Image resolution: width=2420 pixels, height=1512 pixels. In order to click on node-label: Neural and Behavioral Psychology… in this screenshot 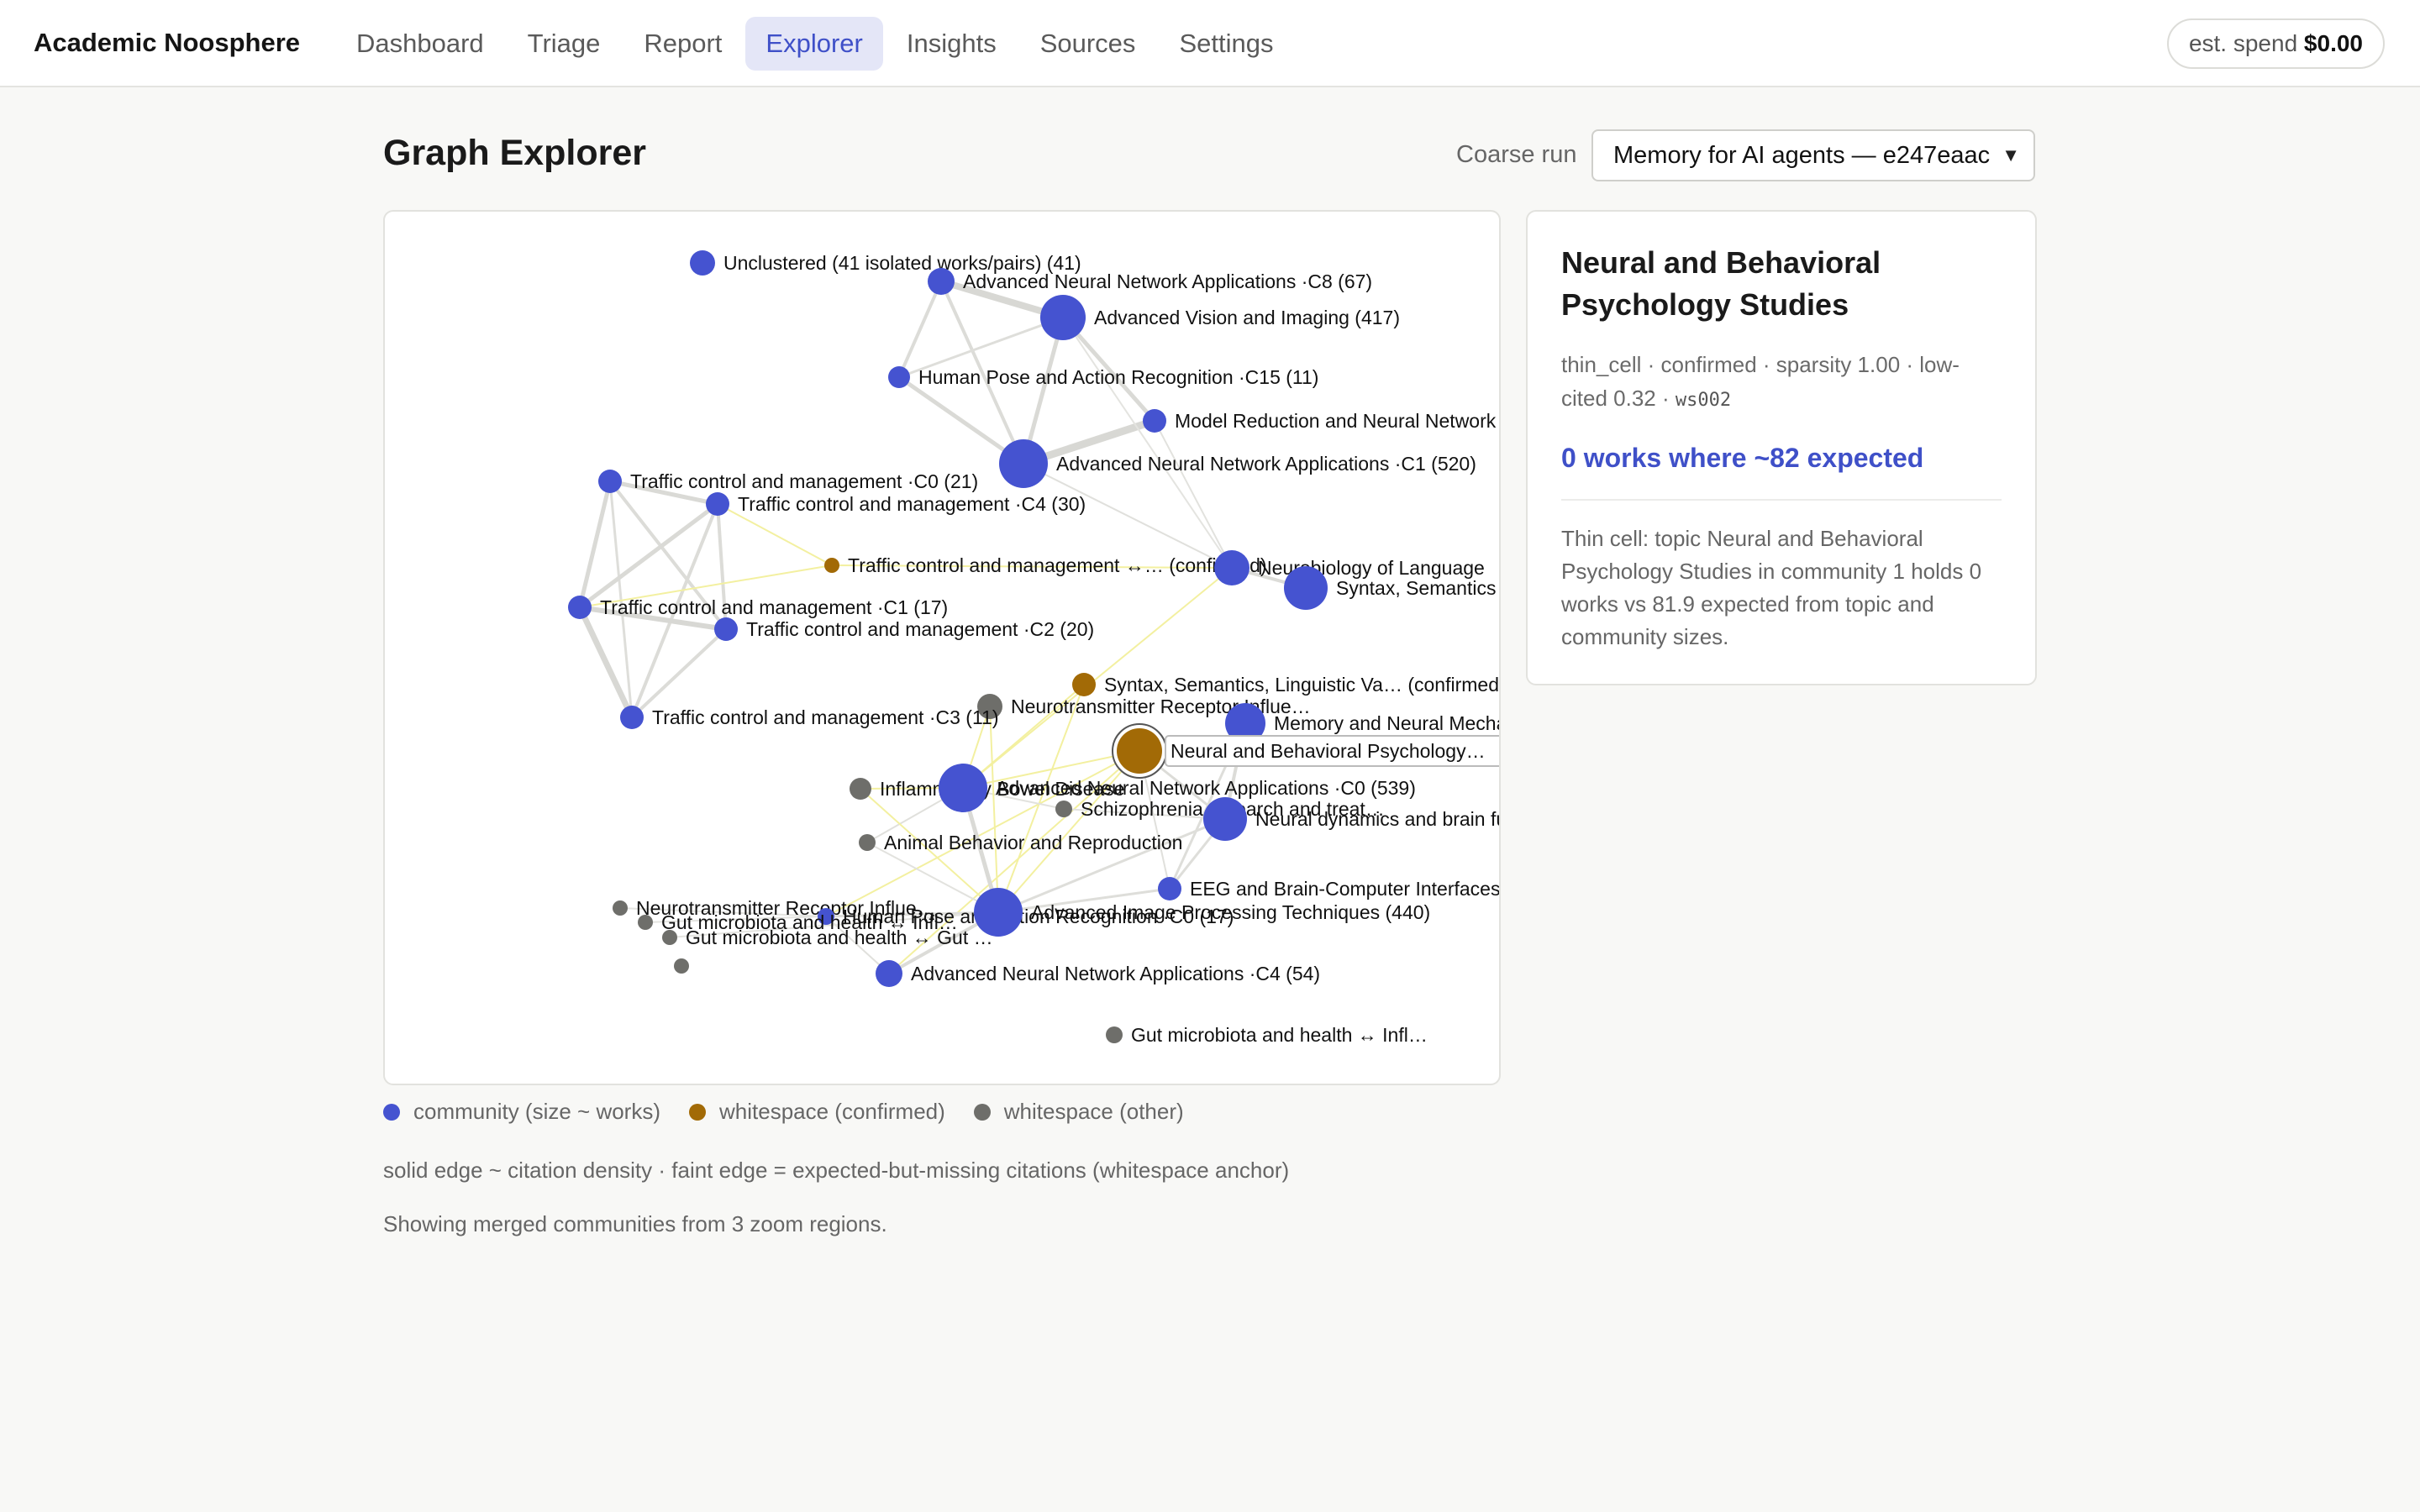, I will do `click(1328, 751)`.